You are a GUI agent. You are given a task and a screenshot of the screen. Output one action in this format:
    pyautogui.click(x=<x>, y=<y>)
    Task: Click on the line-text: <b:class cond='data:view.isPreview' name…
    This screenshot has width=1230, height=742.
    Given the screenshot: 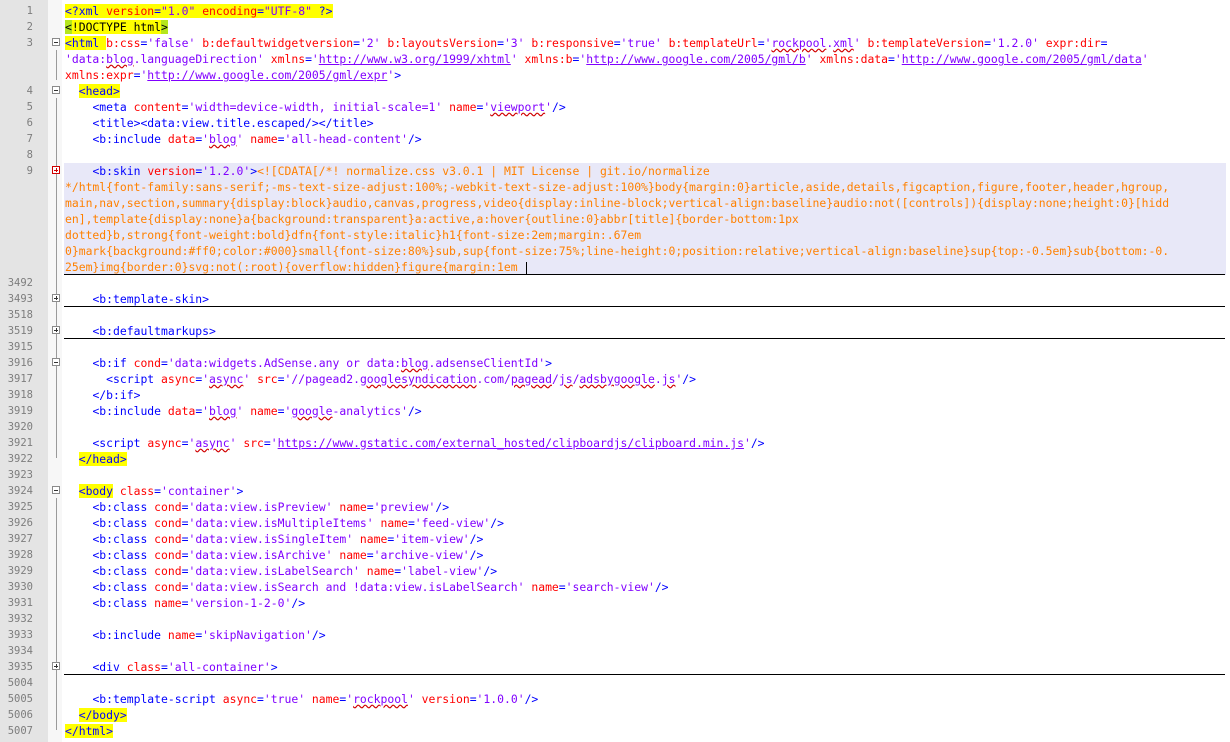 What is the action you would take?
    pyautogui.click(x=271, y=507)
    